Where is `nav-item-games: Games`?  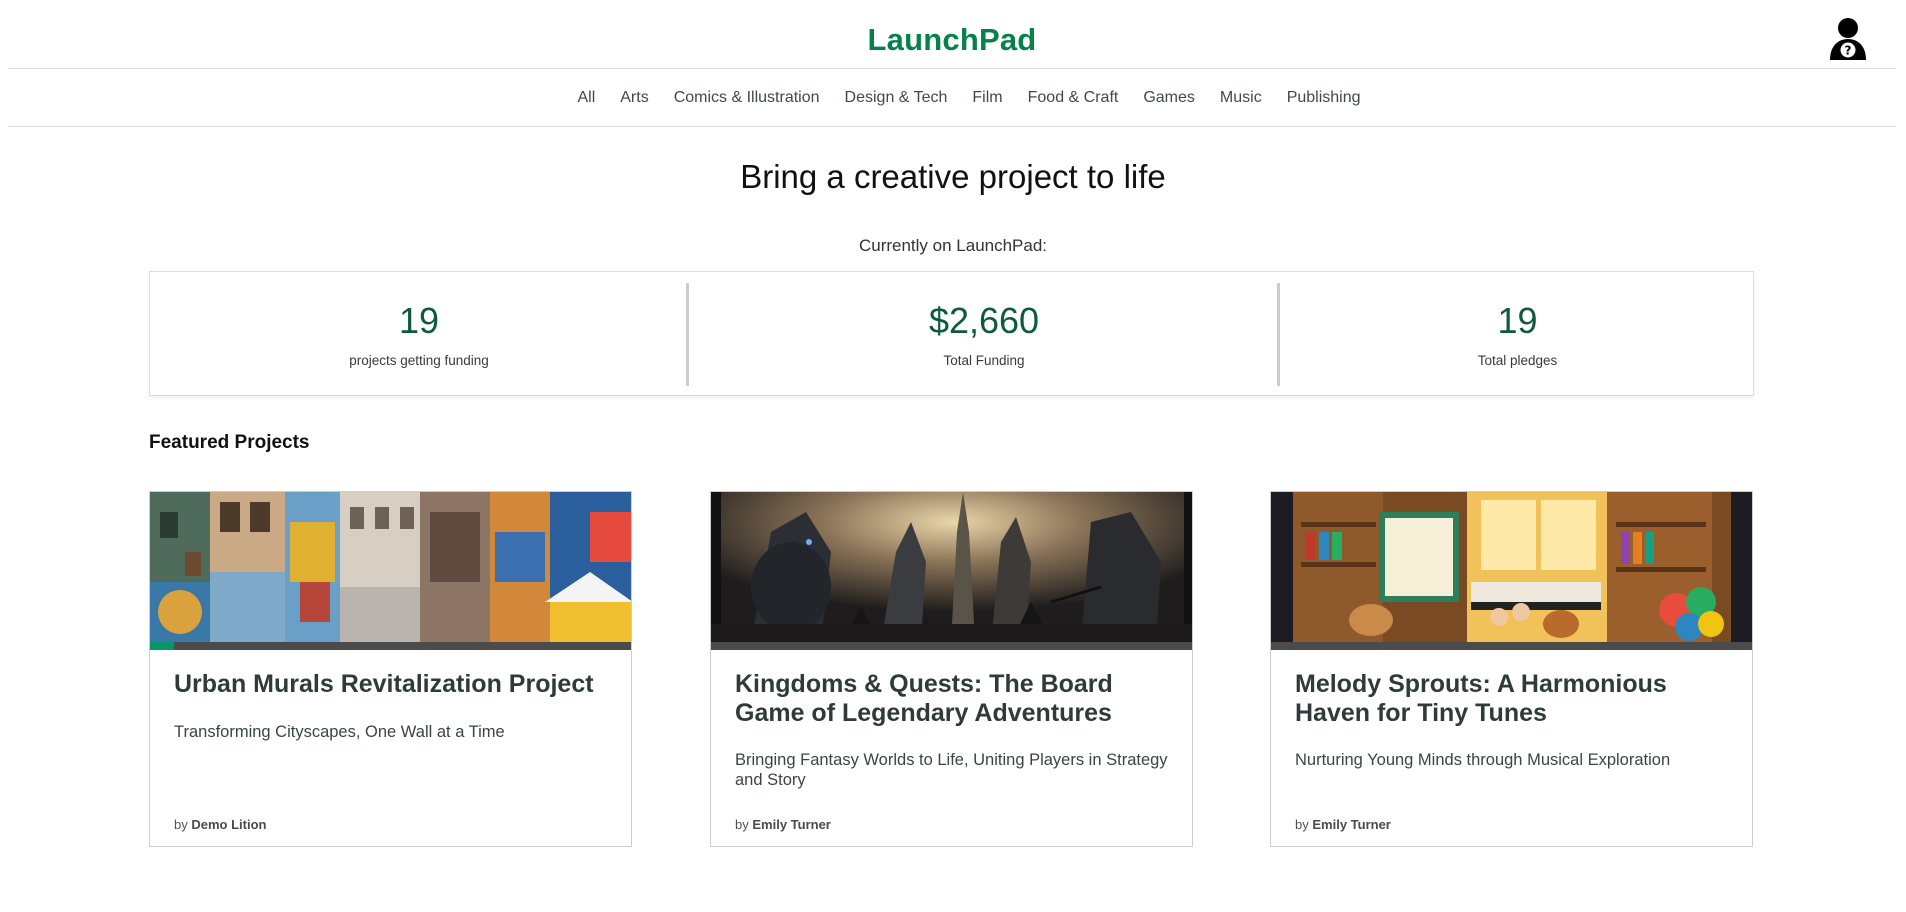
nav-item-games: Games is located at coordinates (1169, 98).